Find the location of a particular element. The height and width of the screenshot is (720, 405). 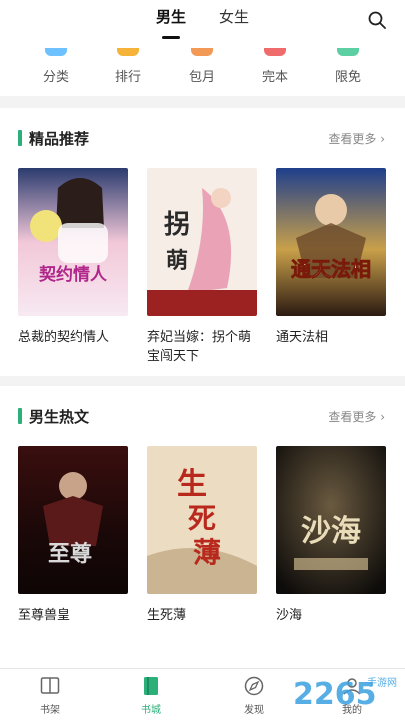

quick-category-bar: 分类 排行 包月 完本 限免 is located at coordinates (202, 72).